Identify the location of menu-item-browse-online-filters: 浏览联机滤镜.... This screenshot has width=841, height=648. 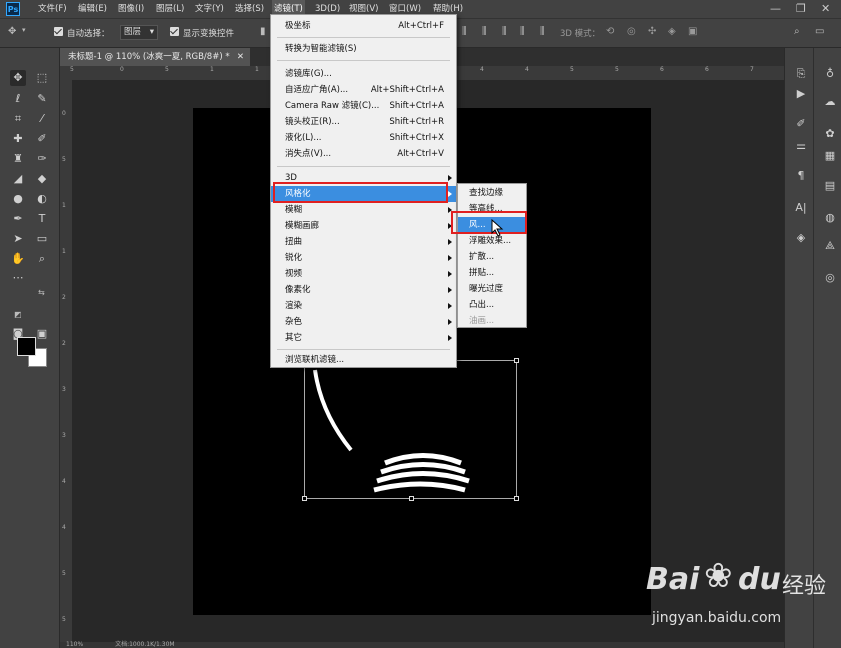
(363, 360).